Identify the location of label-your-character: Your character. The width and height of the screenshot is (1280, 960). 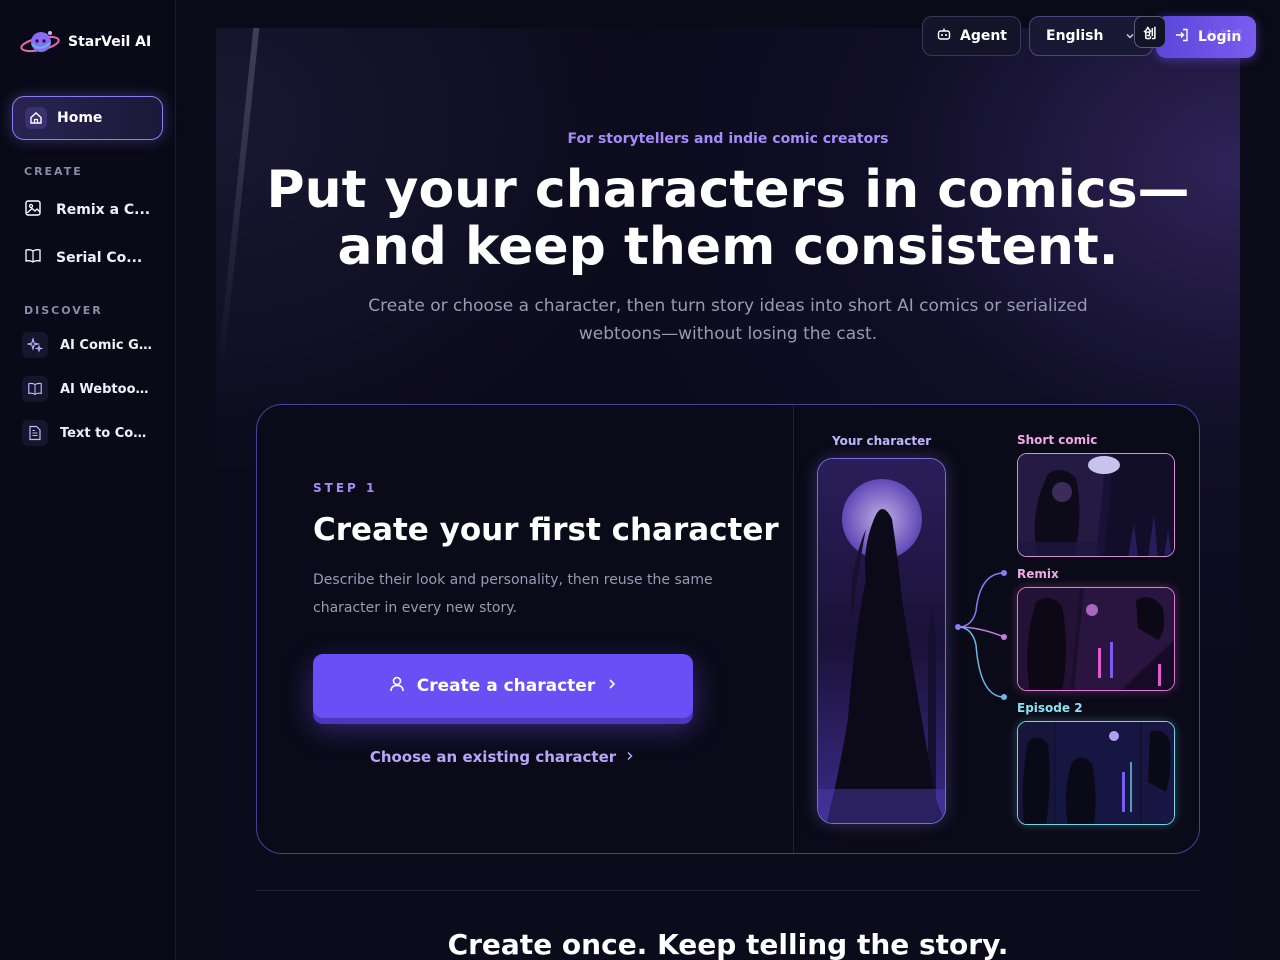
(882, 441).